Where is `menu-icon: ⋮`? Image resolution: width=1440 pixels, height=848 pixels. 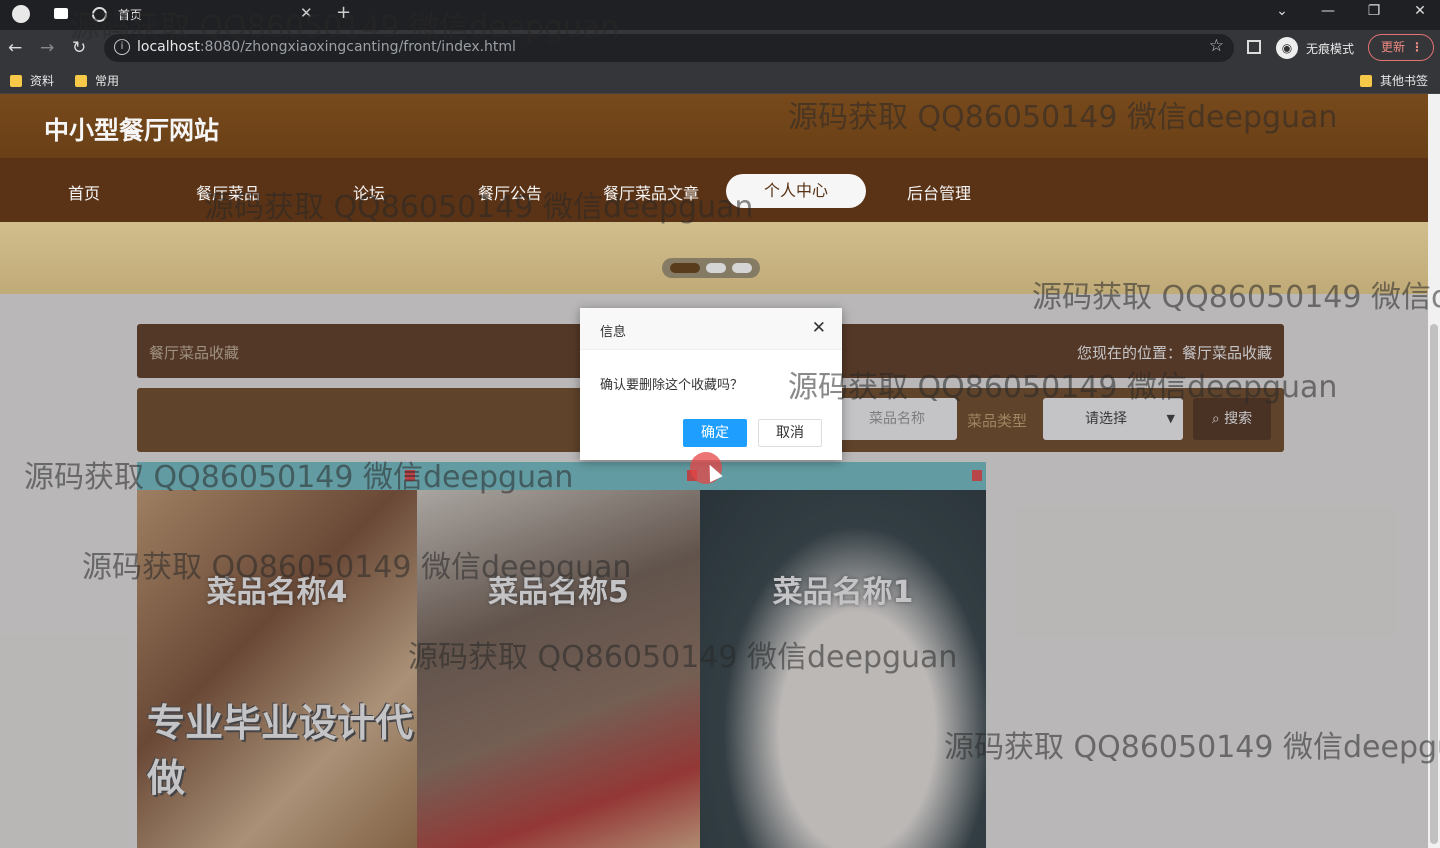
menu-icon: ⋮ is located at coordinates (1417, 47).